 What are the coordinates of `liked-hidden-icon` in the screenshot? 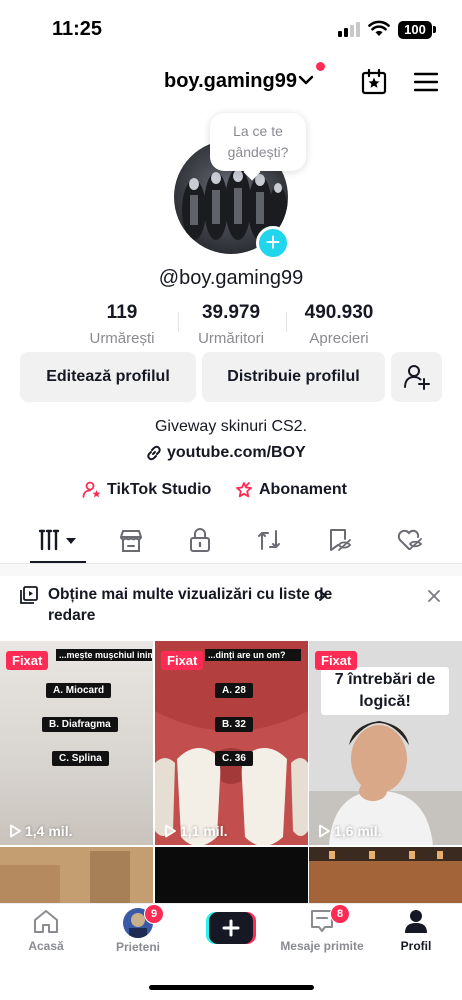 It's located at (410, 540).